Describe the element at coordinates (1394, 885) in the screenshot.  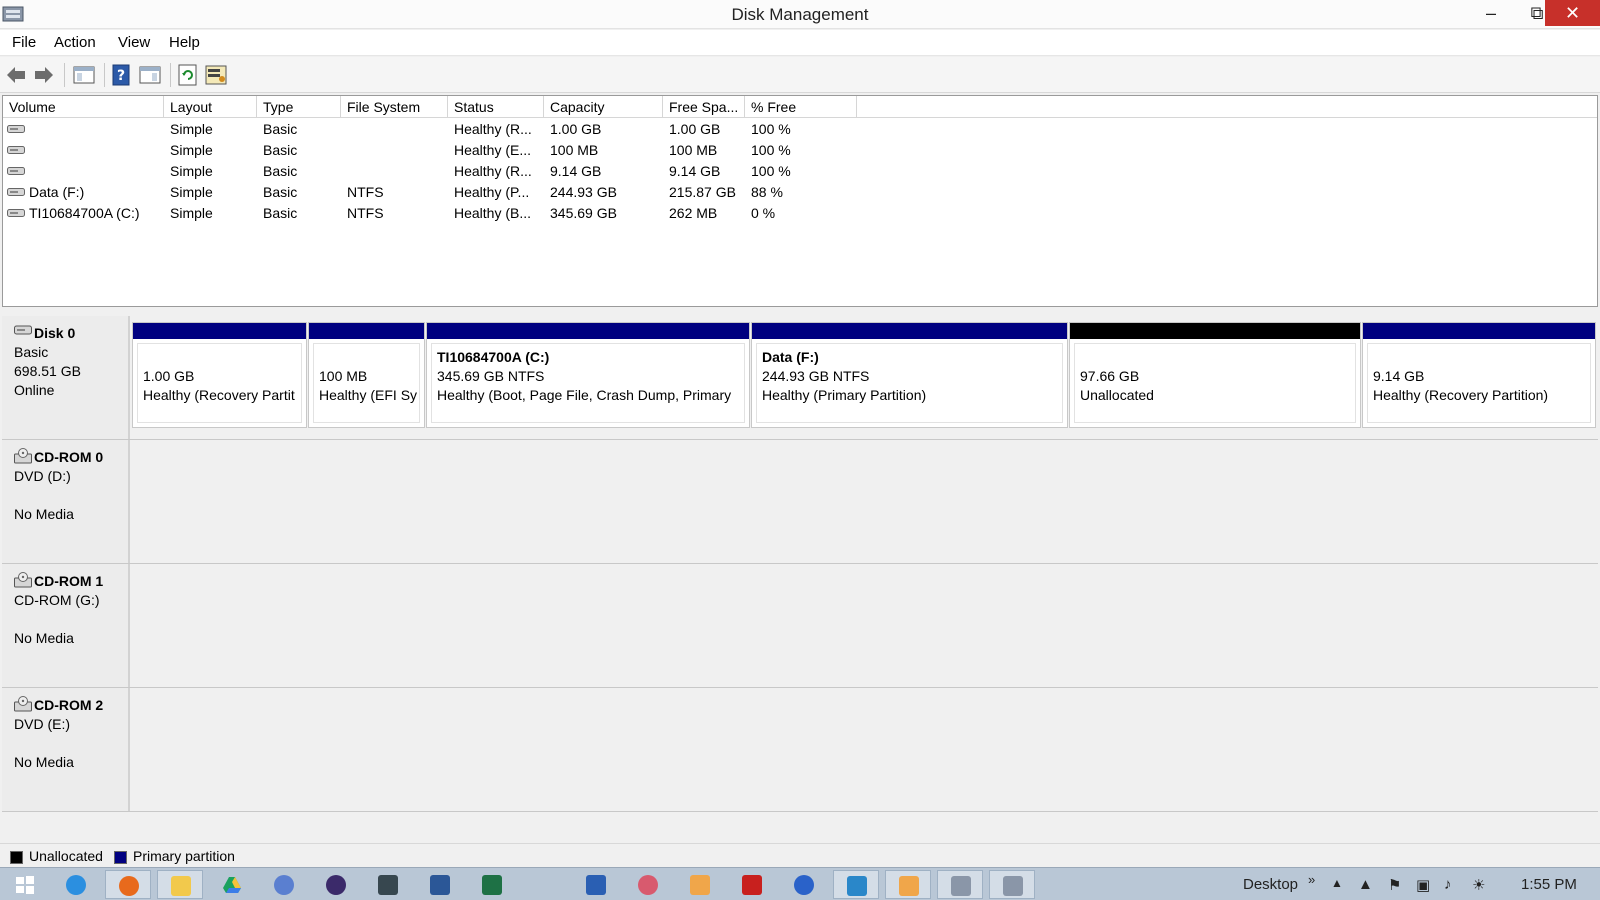
I see `flag-icon: ⚑` at that location.